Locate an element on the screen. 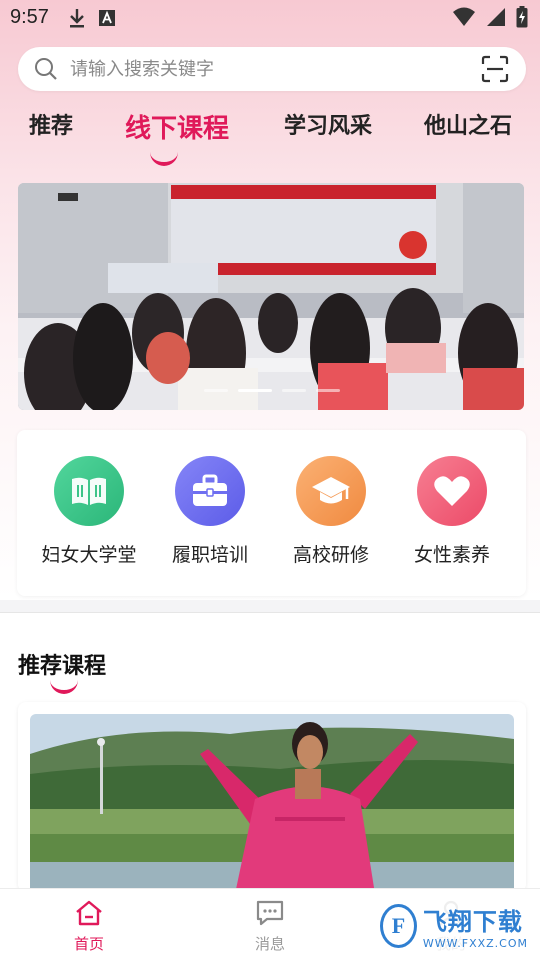 The image size is (540, 961). watermark-url: WWW.FXXZ.COM is located at coordinates (475, 943).